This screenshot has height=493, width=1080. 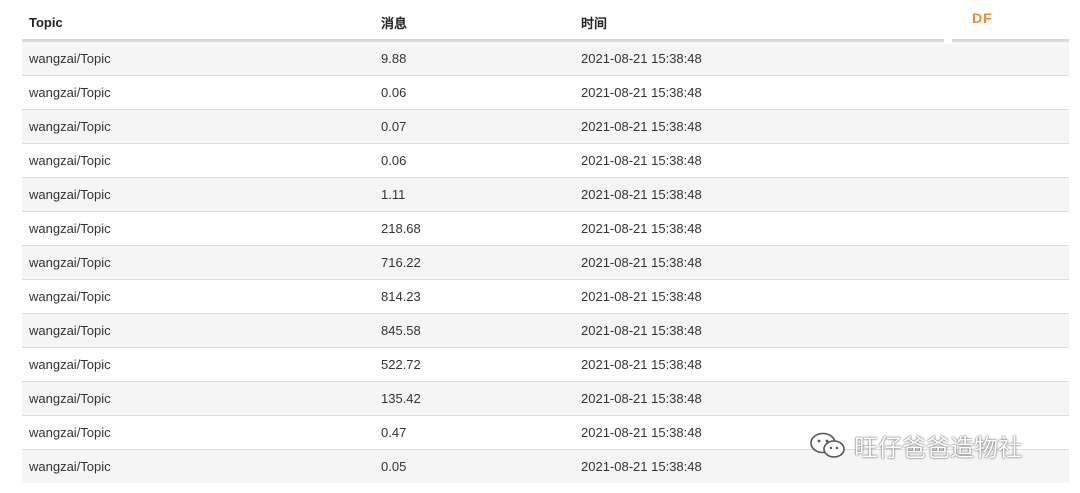 I want to click on cell-message: 814.23, so click(x=401, y=296).